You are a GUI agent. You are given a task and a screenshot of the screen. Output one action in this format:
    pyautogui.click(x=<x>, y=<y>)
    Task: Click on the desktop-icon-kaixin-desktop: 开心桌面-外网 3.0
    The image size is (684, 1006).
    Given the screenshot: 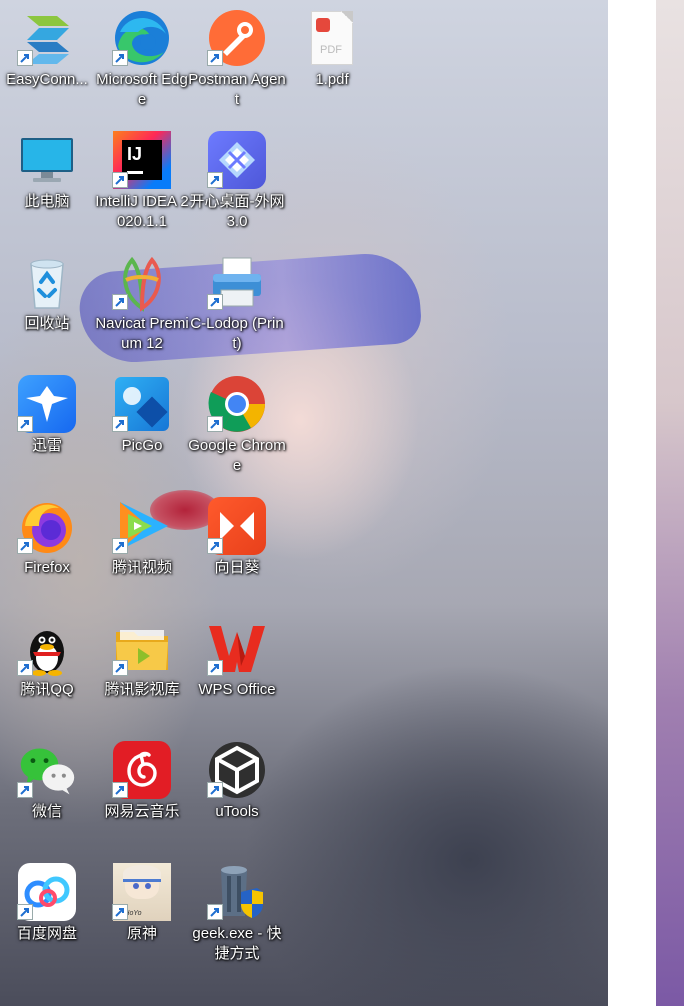 What is the action you would take?
    pyautogui.click(x=237, y=183)
    